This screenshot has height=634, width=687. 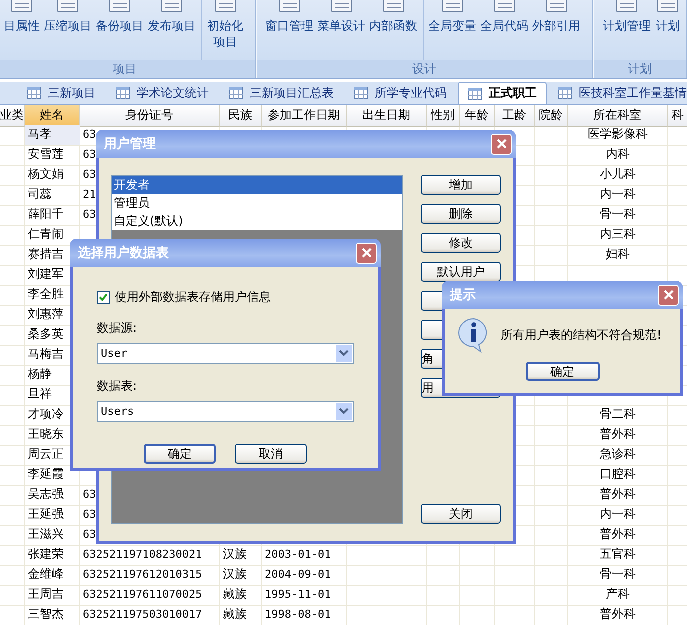 I want to click on table-cell: 632521197503010017, so click(x=142, y=614).